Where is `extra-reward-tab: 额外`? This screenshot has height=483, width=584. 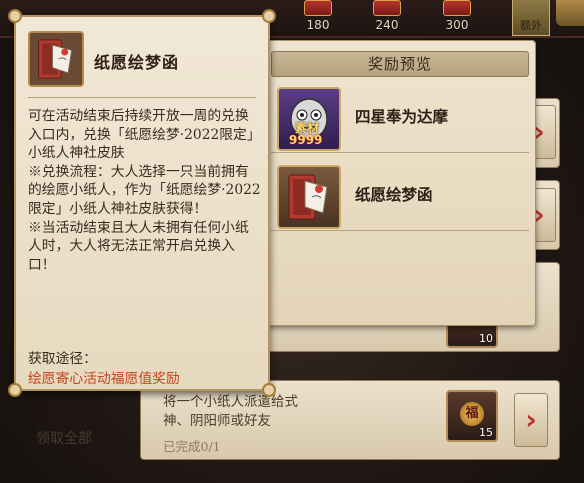
extra-reward-tab: 额外 is located at coordinates (531, 18).